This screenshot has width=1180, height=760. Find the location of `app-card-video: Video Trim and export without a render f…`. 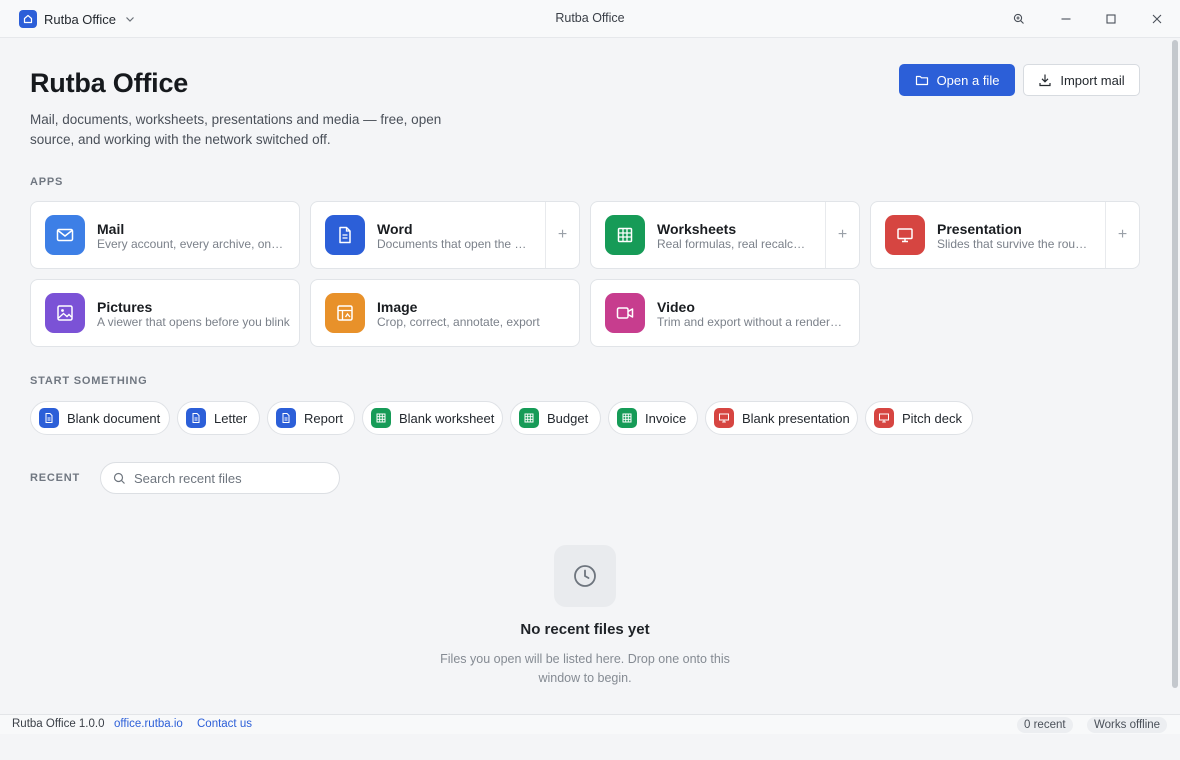

app-card-video: Video Trim and export without a render f… is located at coordinates (725, 313).